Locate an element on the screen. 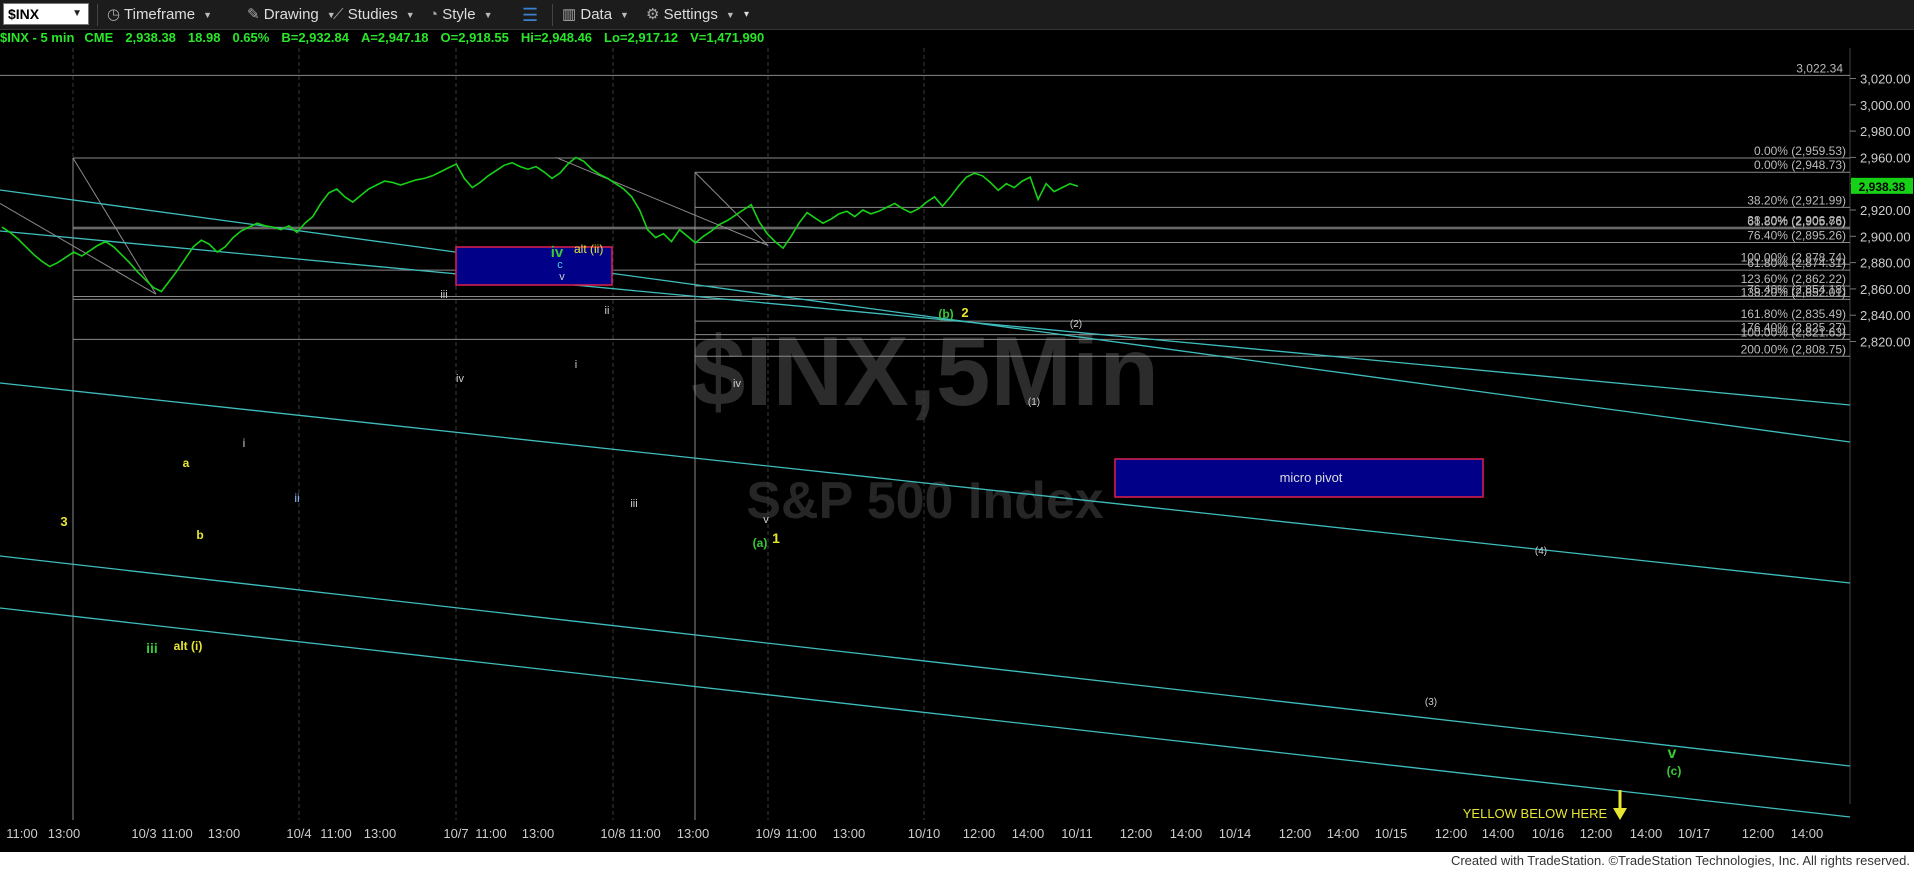  fib-level-label: 38.20% (2,921.99) is located at coordinates (1796, 200).